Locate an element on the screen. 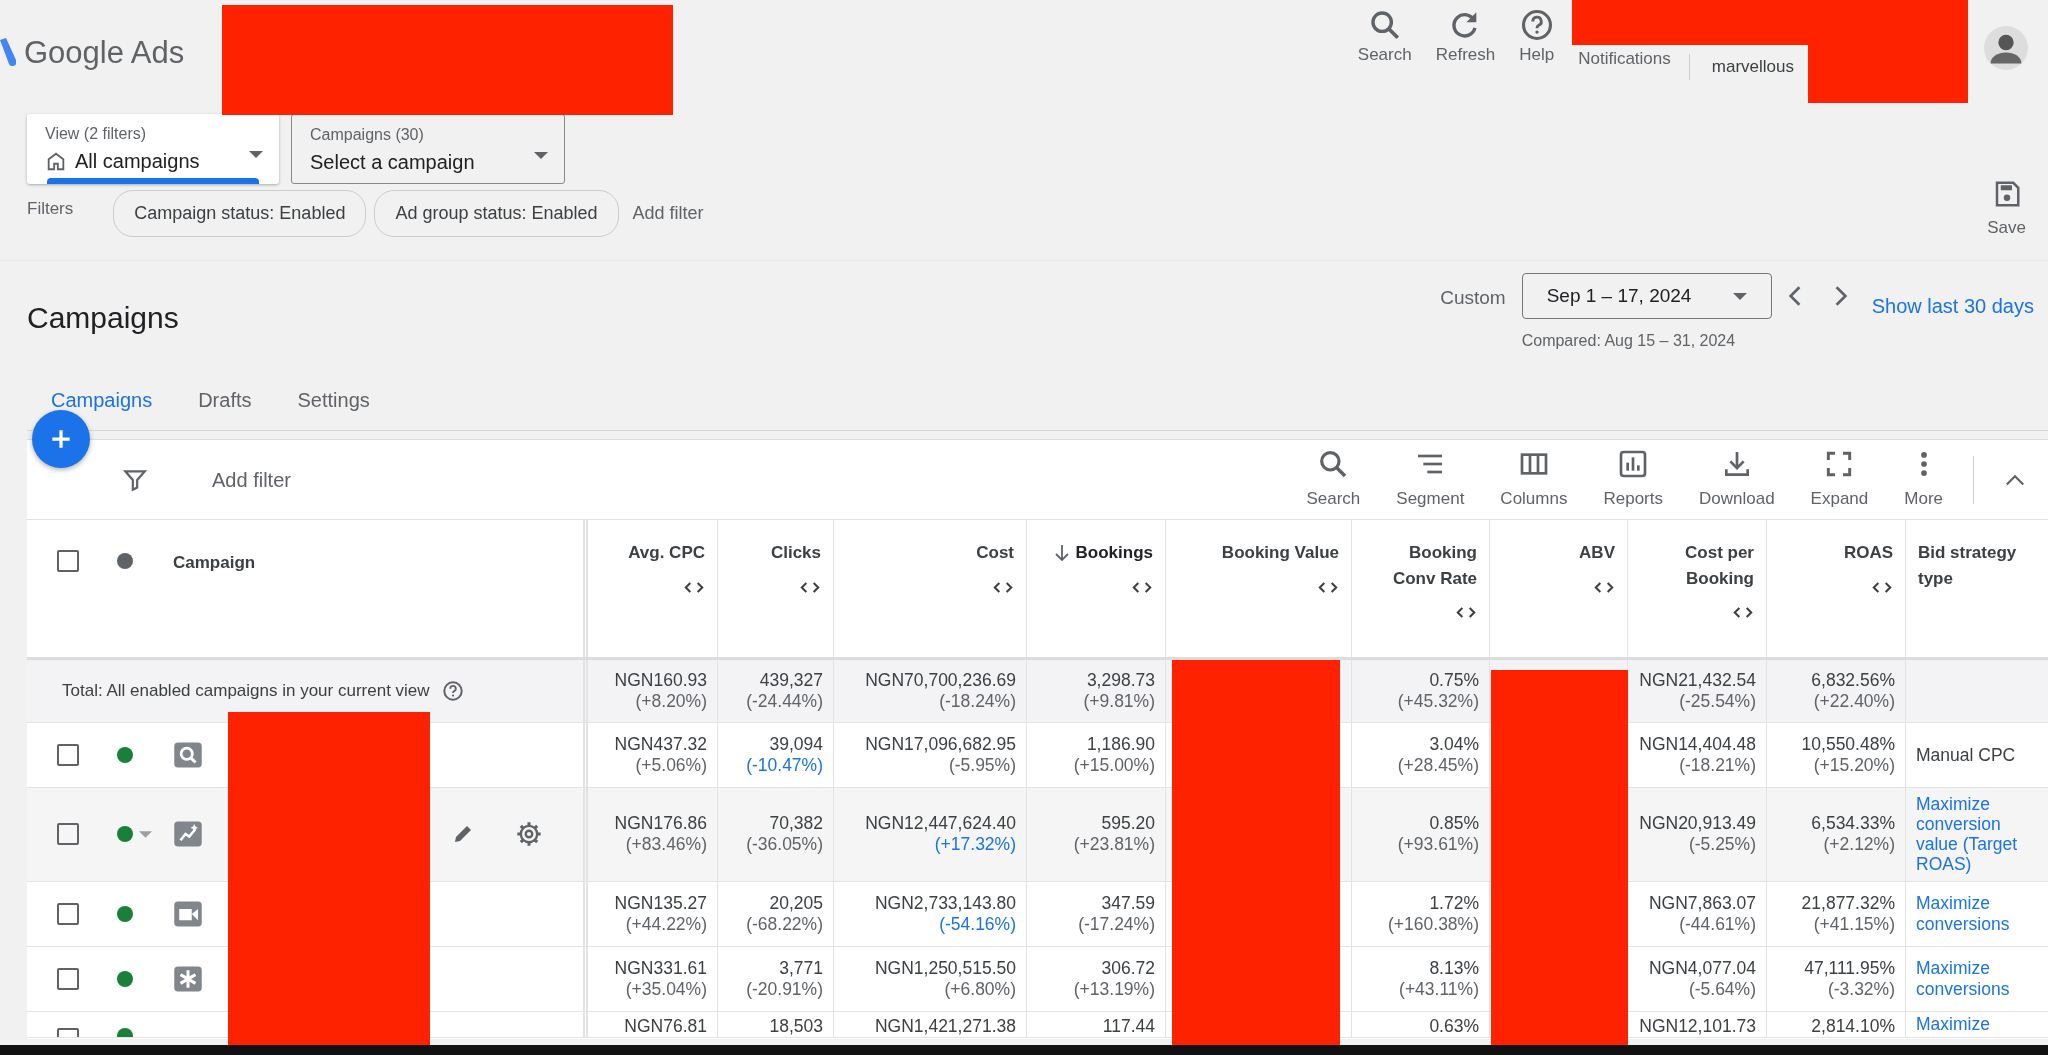 The image size is (2048, 1055). metric-value: NGN331.61 is located at coordinates (660, 968).